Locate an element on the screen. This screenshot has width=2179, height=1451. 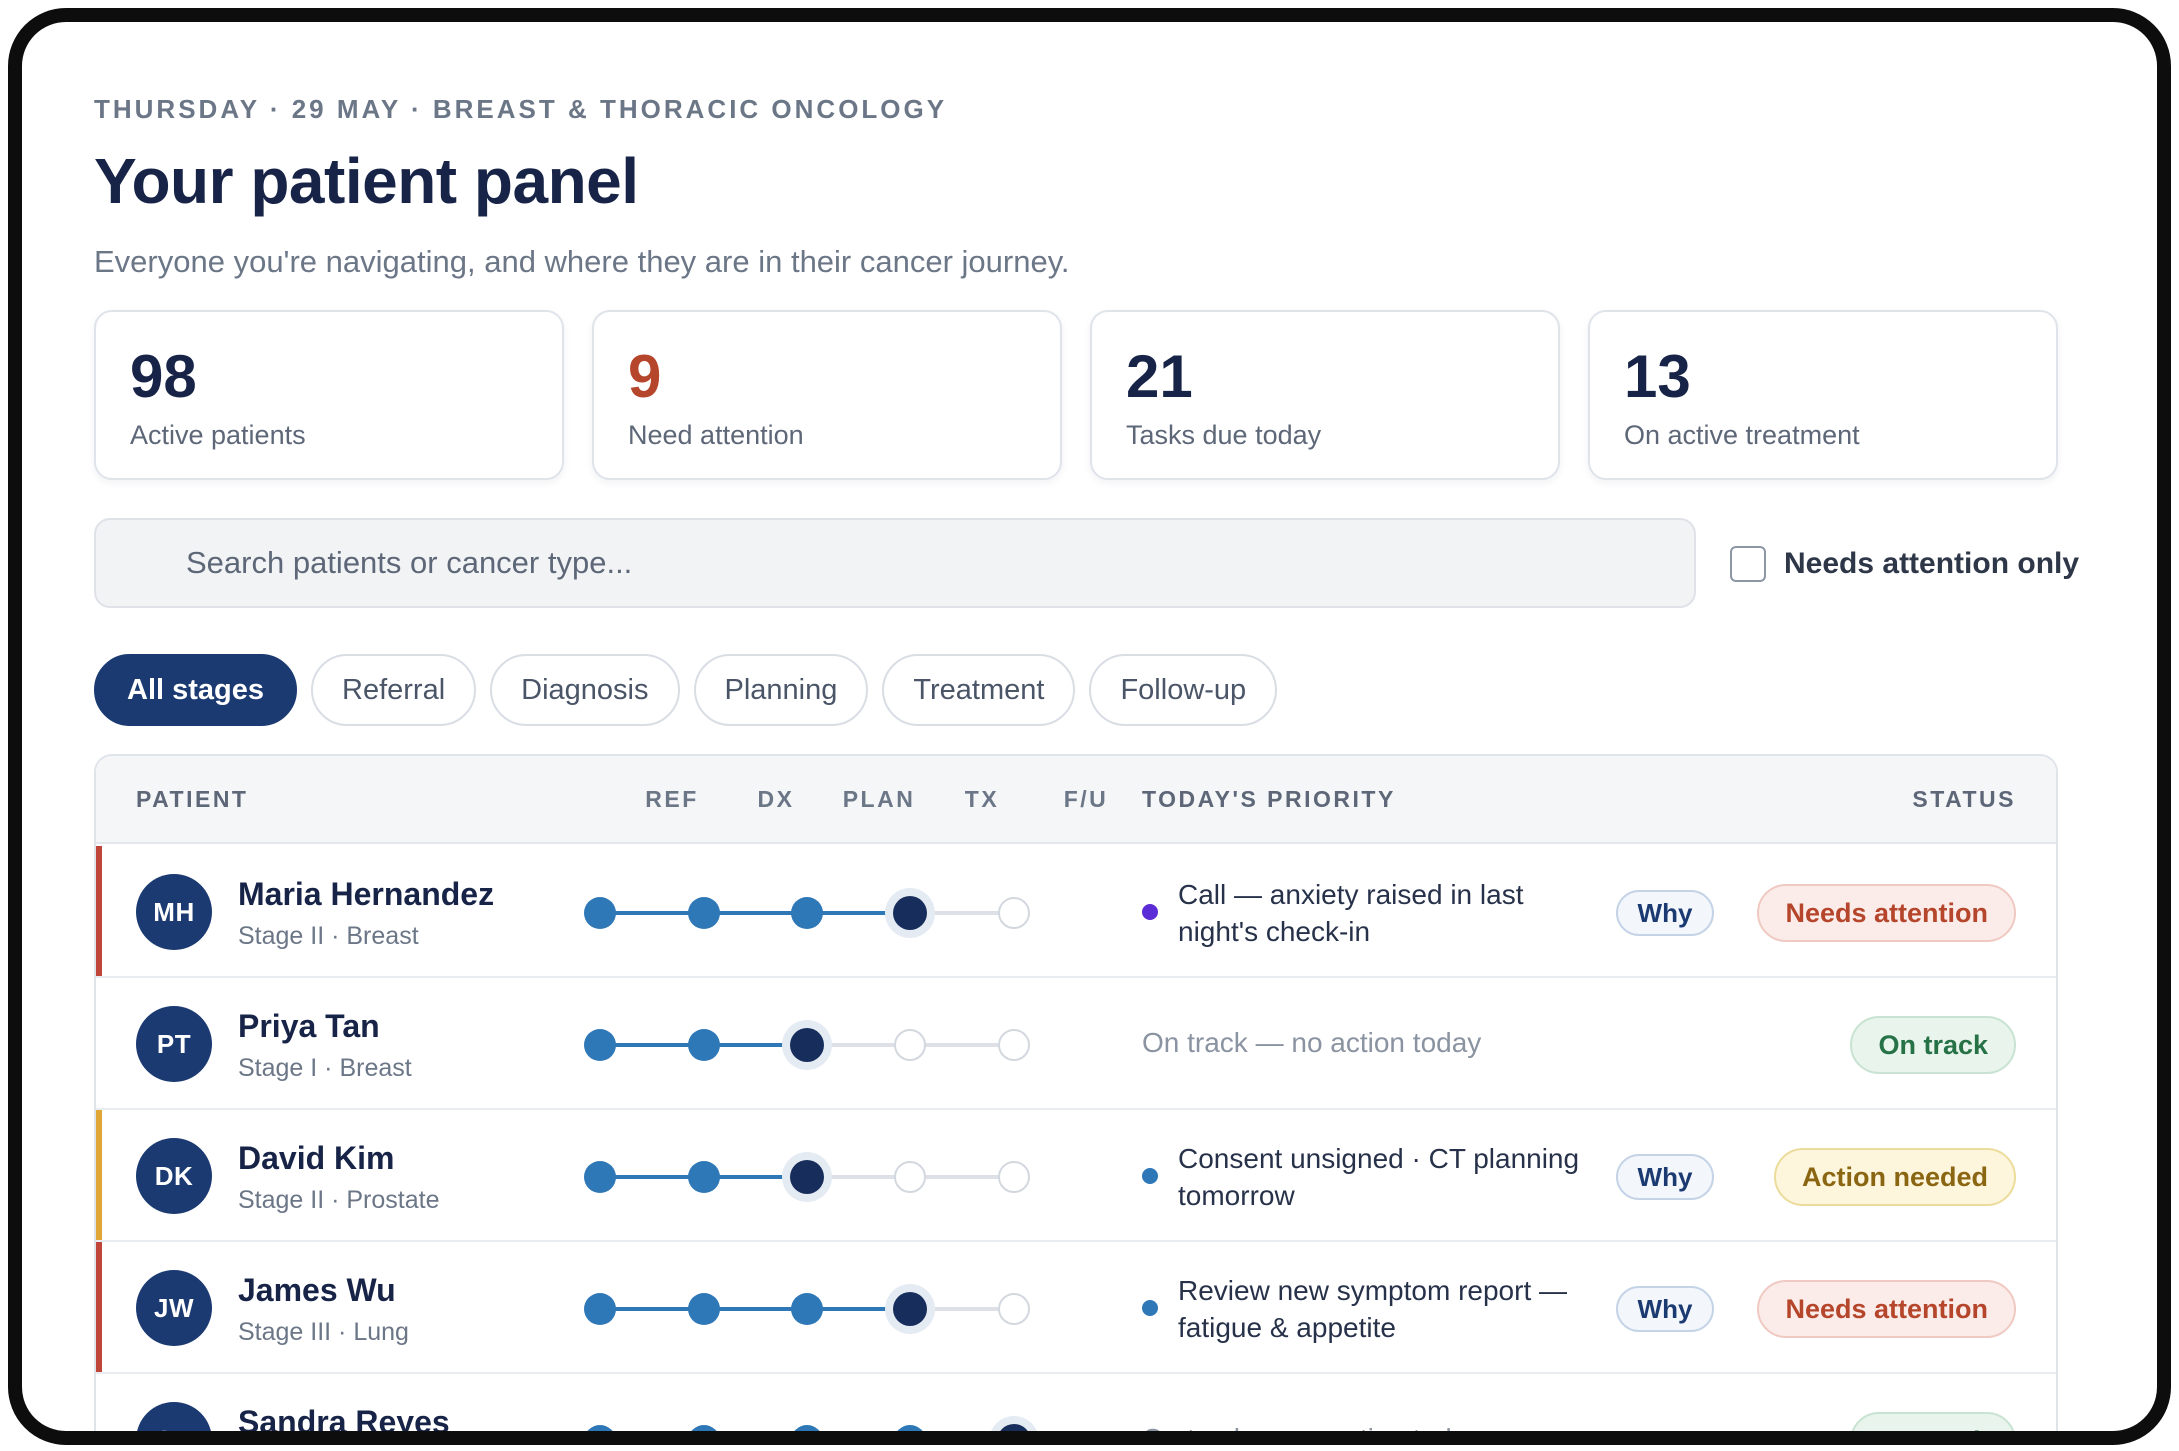
patient-name: David Kim is located at coordinates (316, 1158).